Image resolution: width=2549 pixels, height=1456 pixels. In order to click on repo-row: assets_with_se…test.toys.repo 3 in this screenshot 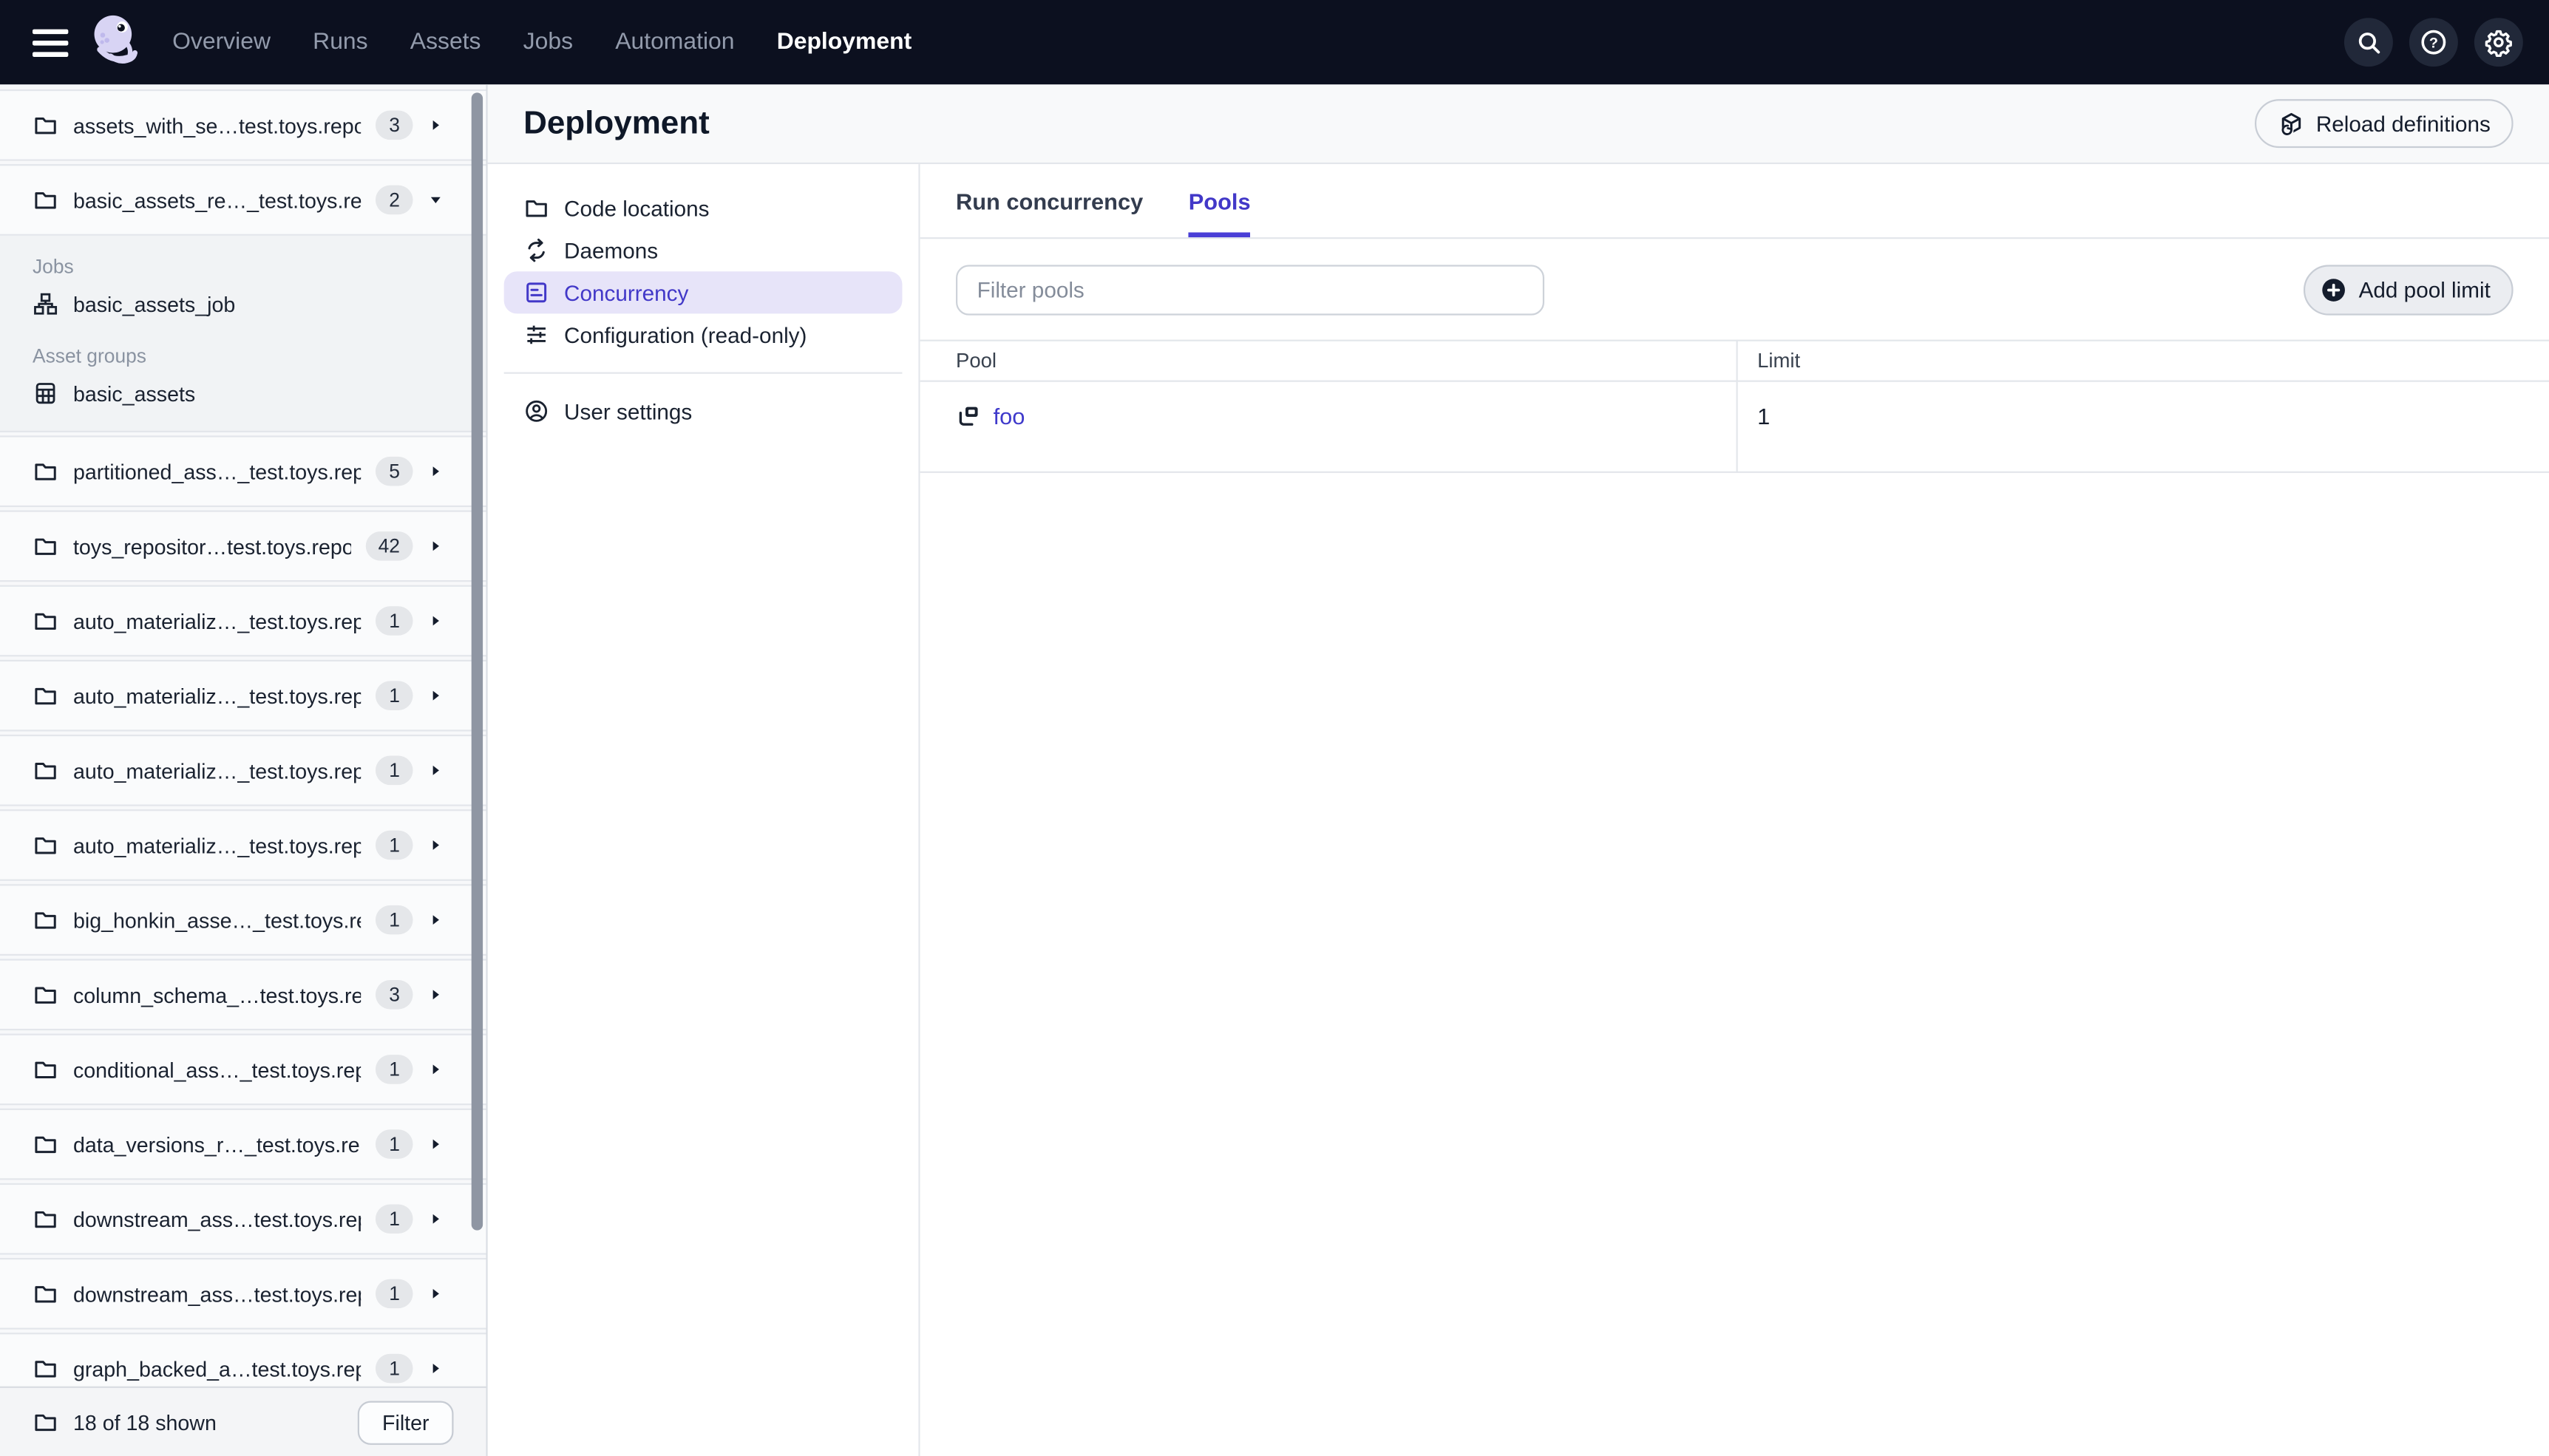, I will do `click(243, 125)`.